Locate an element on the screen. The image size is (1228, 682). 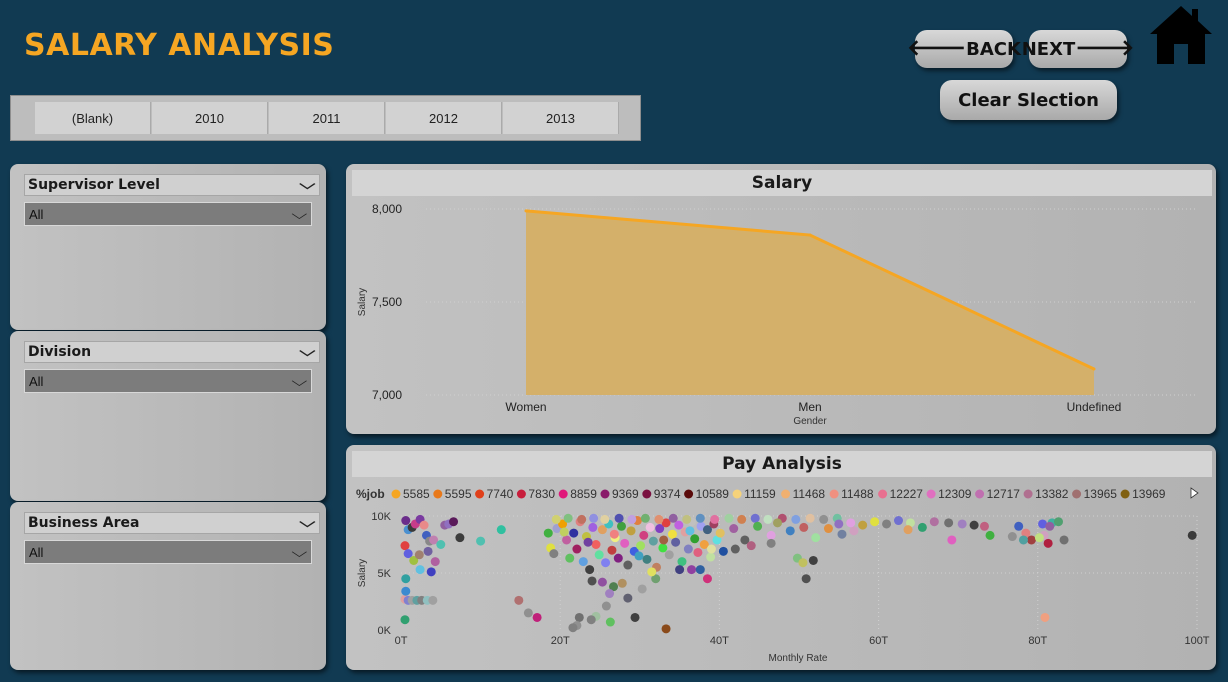
slicer-header: Division ⌵ is located at coordinates (172, 352).